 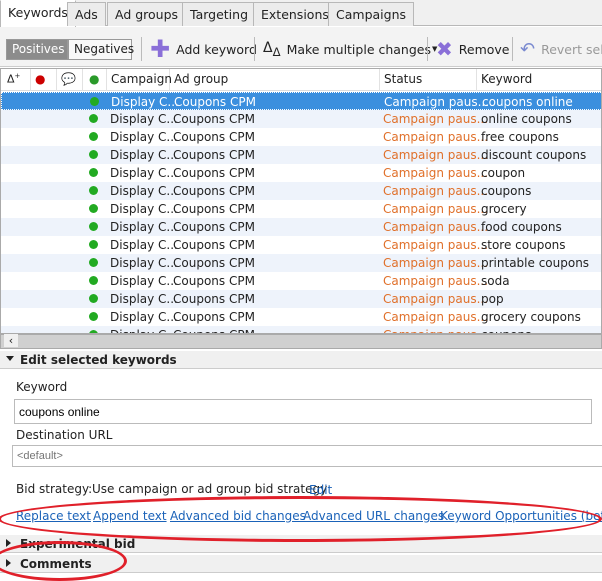 I want to click on collapsed-triangle-icon, so click(x=8, y=563).